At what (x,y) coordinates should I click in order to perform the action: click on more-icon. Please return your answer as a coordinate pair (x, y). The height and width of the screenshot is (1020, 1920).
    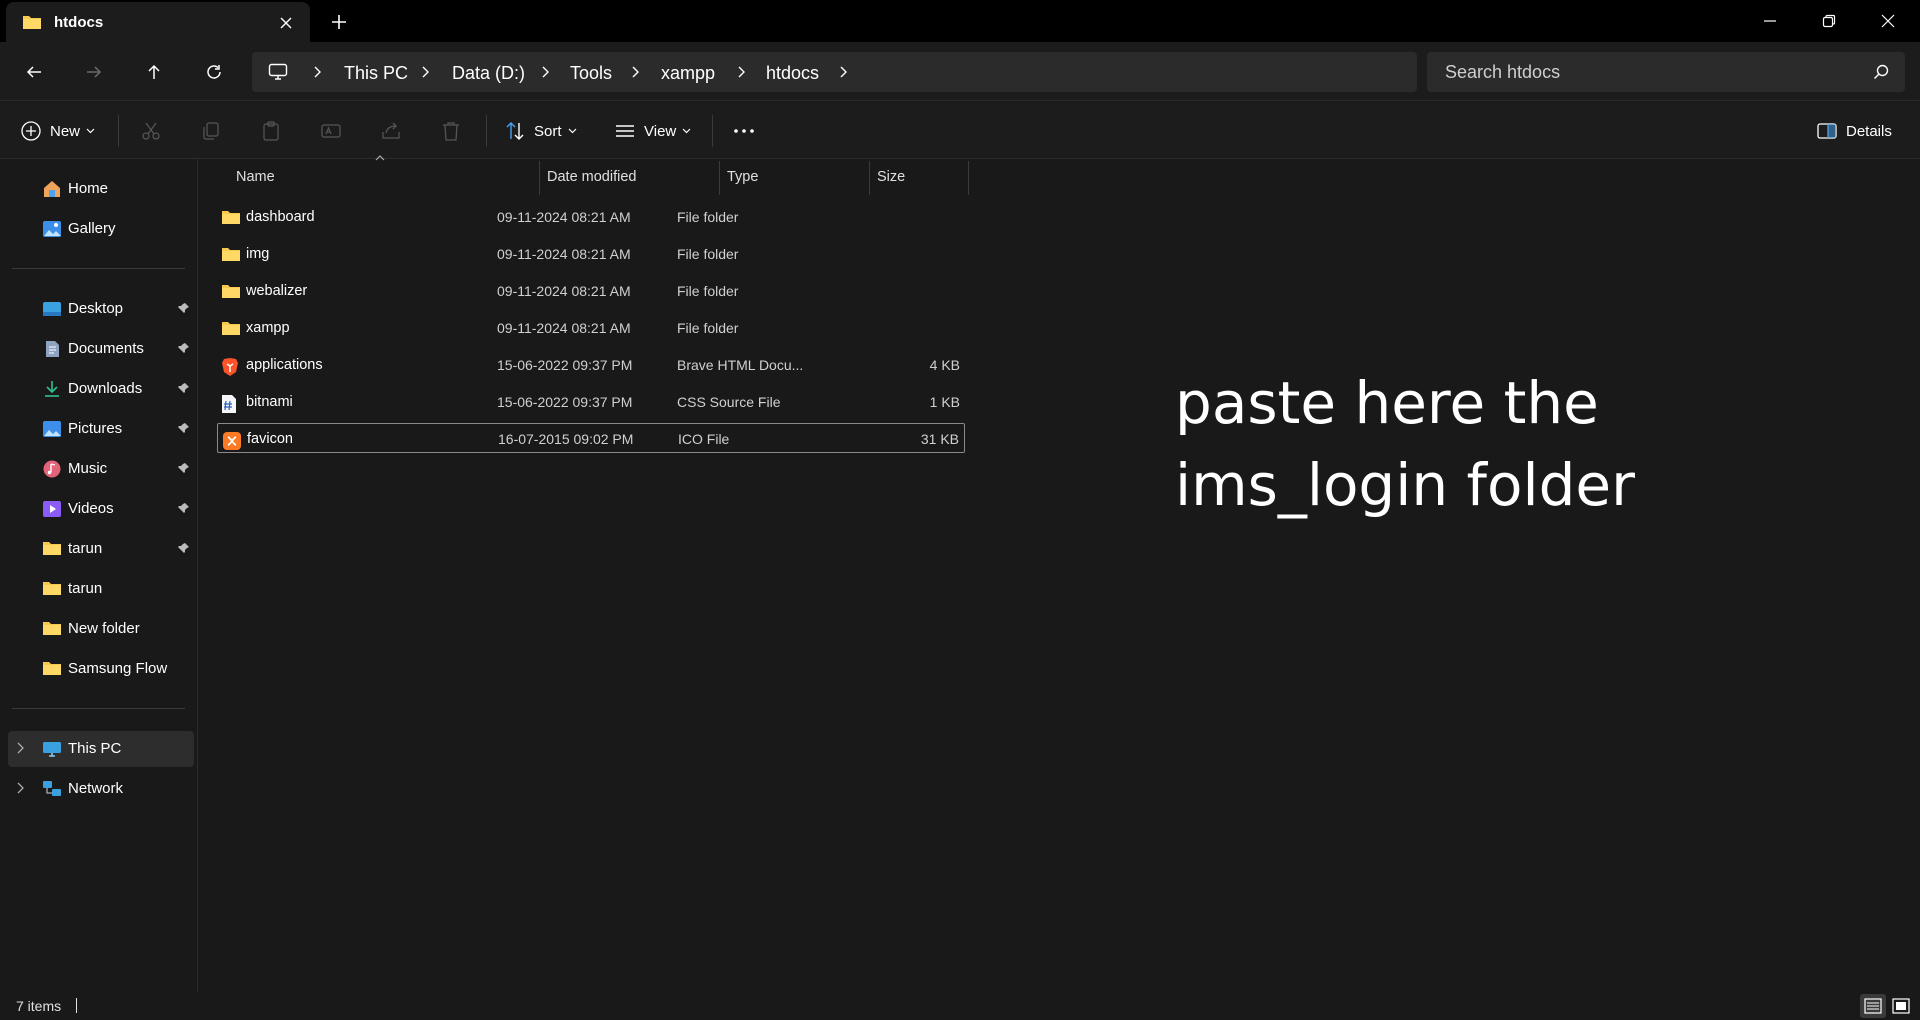
    Looking at the image, I should click on (744, 131).